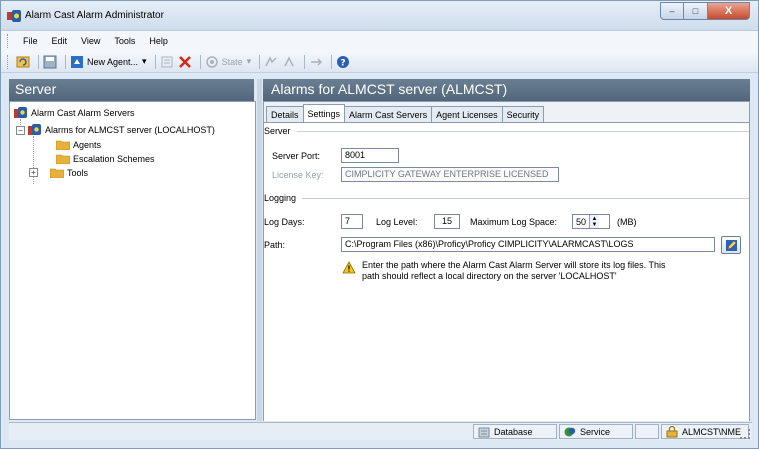  I want to click on collapse-icon: −, so click(20, 130).